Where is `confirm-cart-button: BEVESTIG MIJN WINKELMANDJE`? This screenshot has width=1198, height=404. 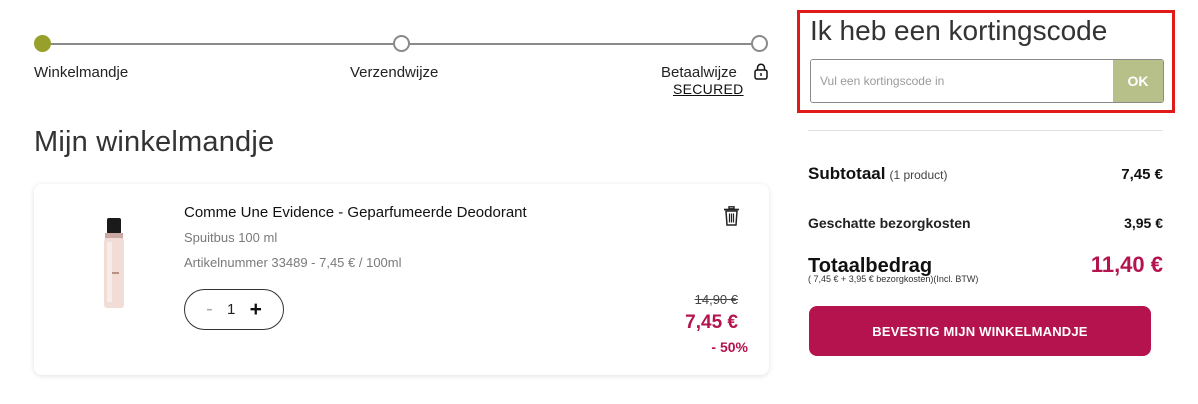
confirm-cart-button: BEVESTIG MIJN WINKELMANDJE is located at coordinates (980, 331).